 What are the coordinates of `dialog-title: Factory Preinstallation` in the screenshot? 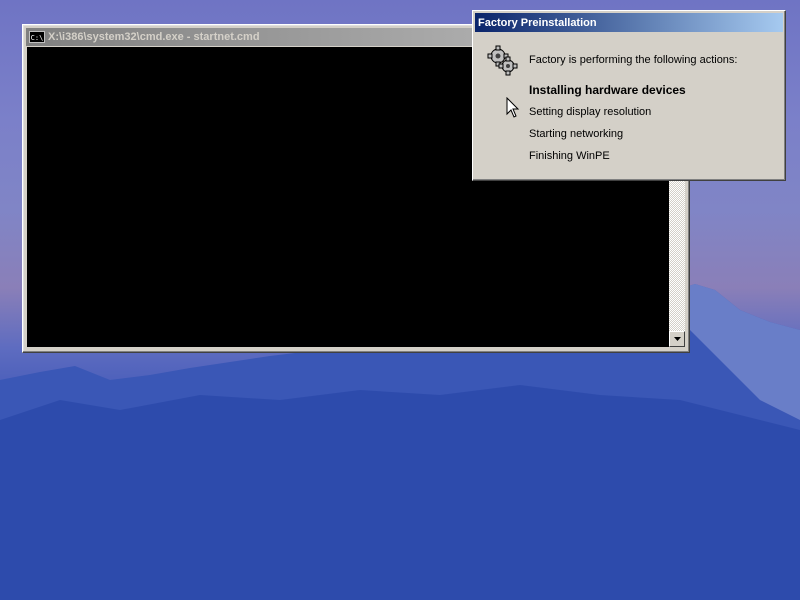 It's located at (537, 22).